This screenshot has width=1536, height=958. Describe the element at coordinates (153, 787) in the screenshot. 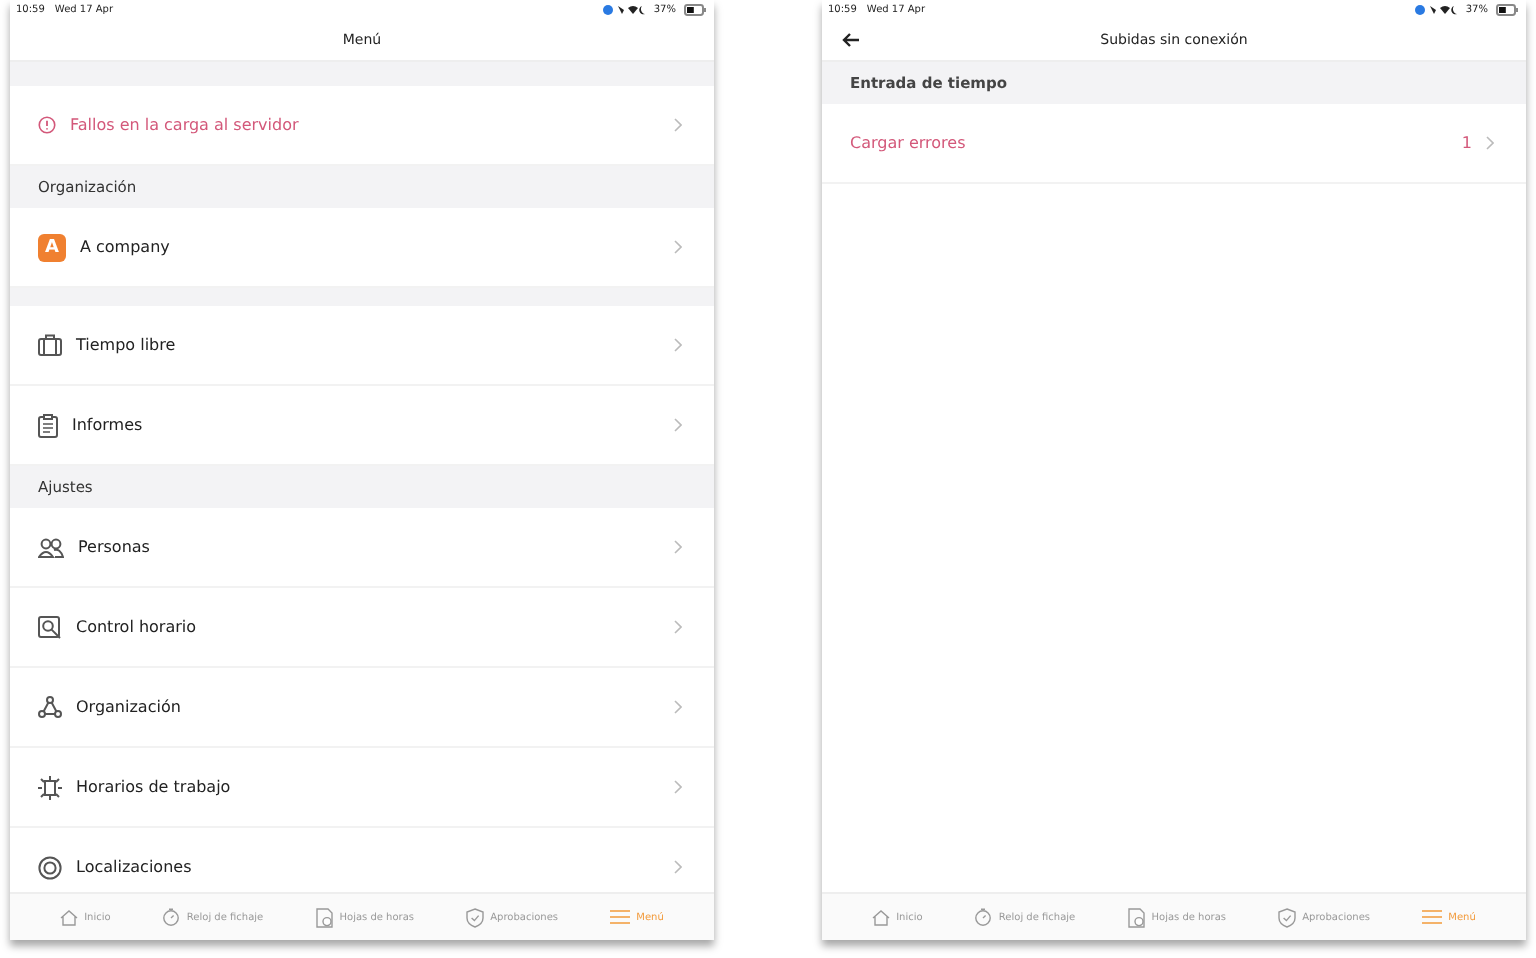

I see `row-label: Horarios de trabajo` at that location.